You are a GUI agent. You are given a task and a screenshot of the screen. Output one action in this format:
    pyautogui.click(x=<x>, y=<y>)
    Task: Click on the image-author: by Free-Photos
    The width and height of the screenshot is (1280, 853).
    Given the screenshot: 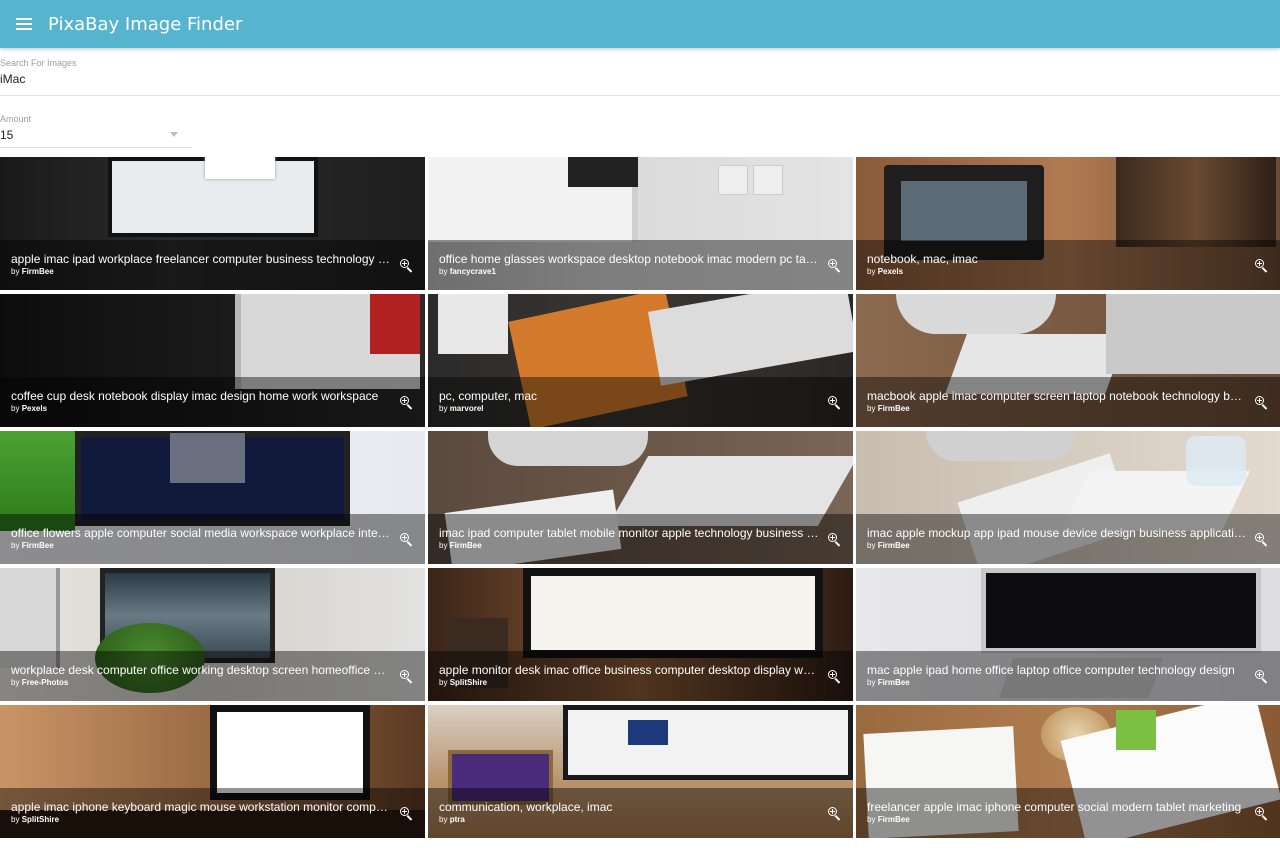 What is the action you would take?
    pyautogui.click(x=40, y=682)
    